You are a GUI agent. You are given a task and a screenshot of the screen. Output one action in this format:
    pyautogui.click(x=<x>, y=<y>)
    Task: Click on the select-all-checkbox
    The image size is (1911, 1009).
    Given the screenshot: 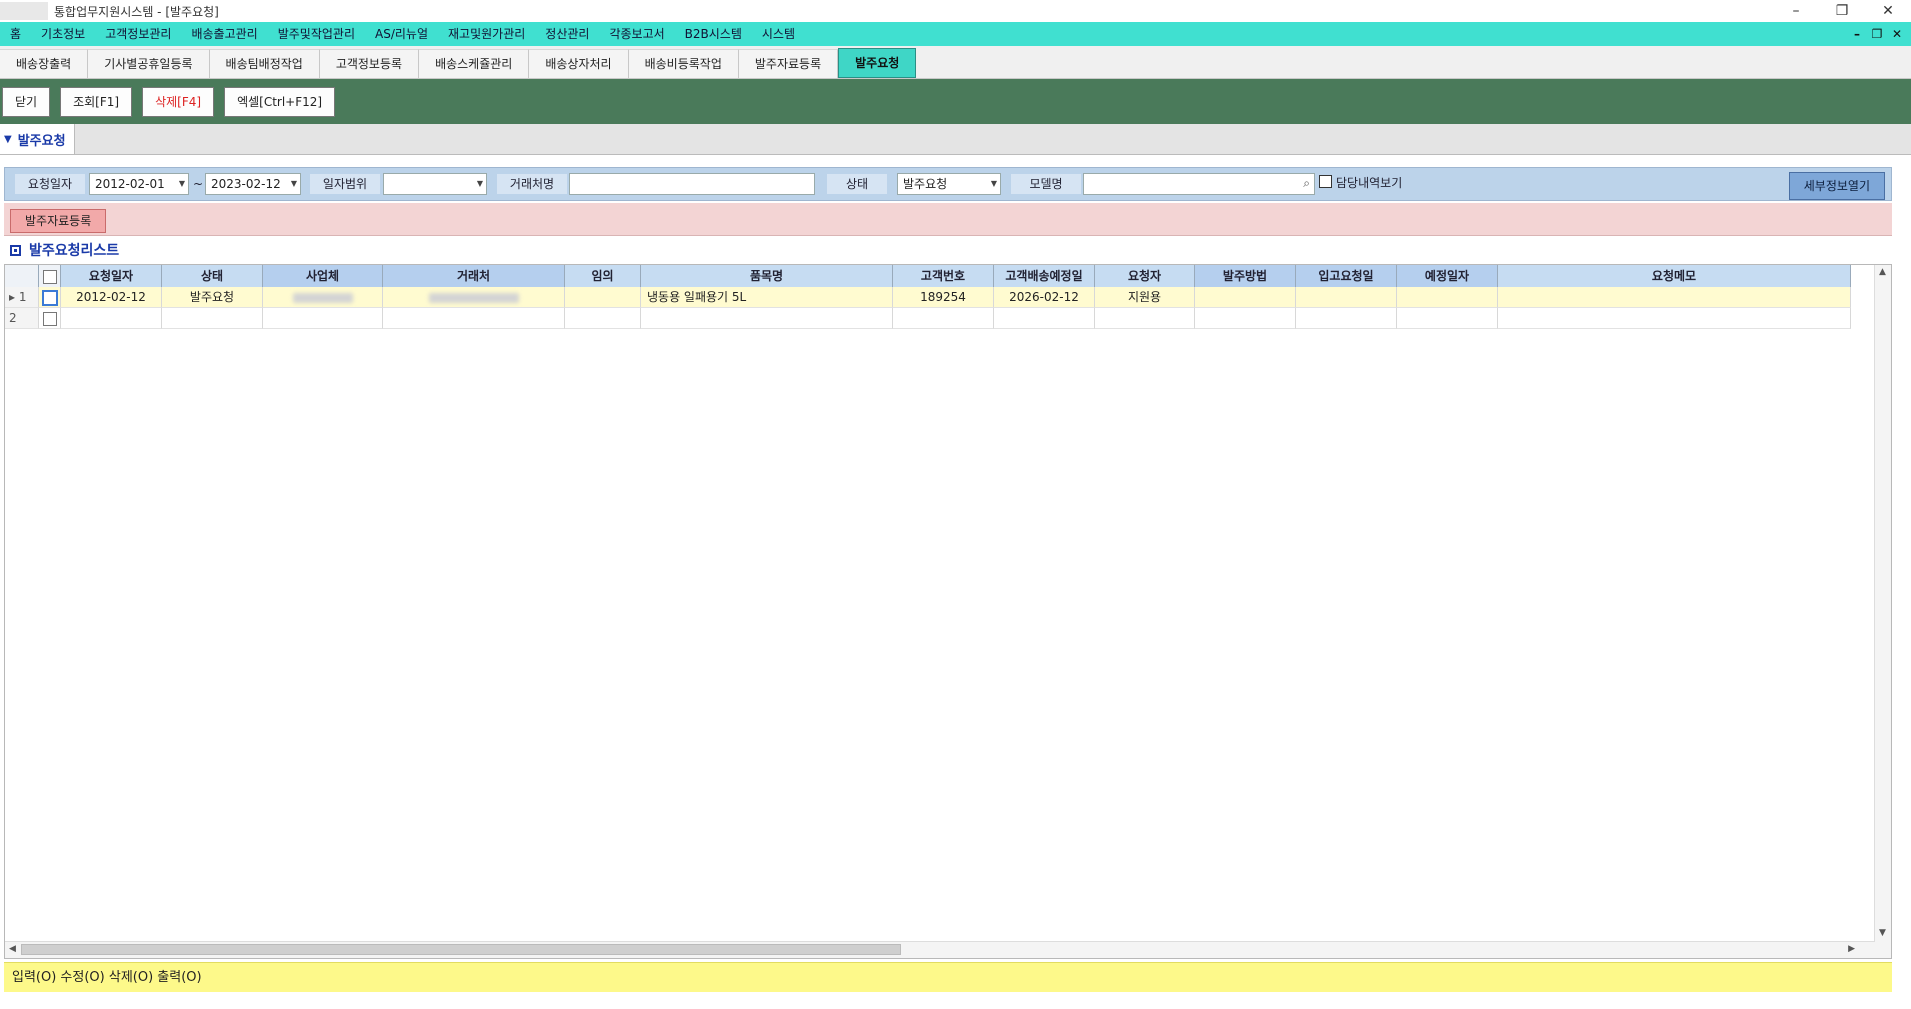 What is the action you would take?
    pyautogui.click(x=49, y=276)
    